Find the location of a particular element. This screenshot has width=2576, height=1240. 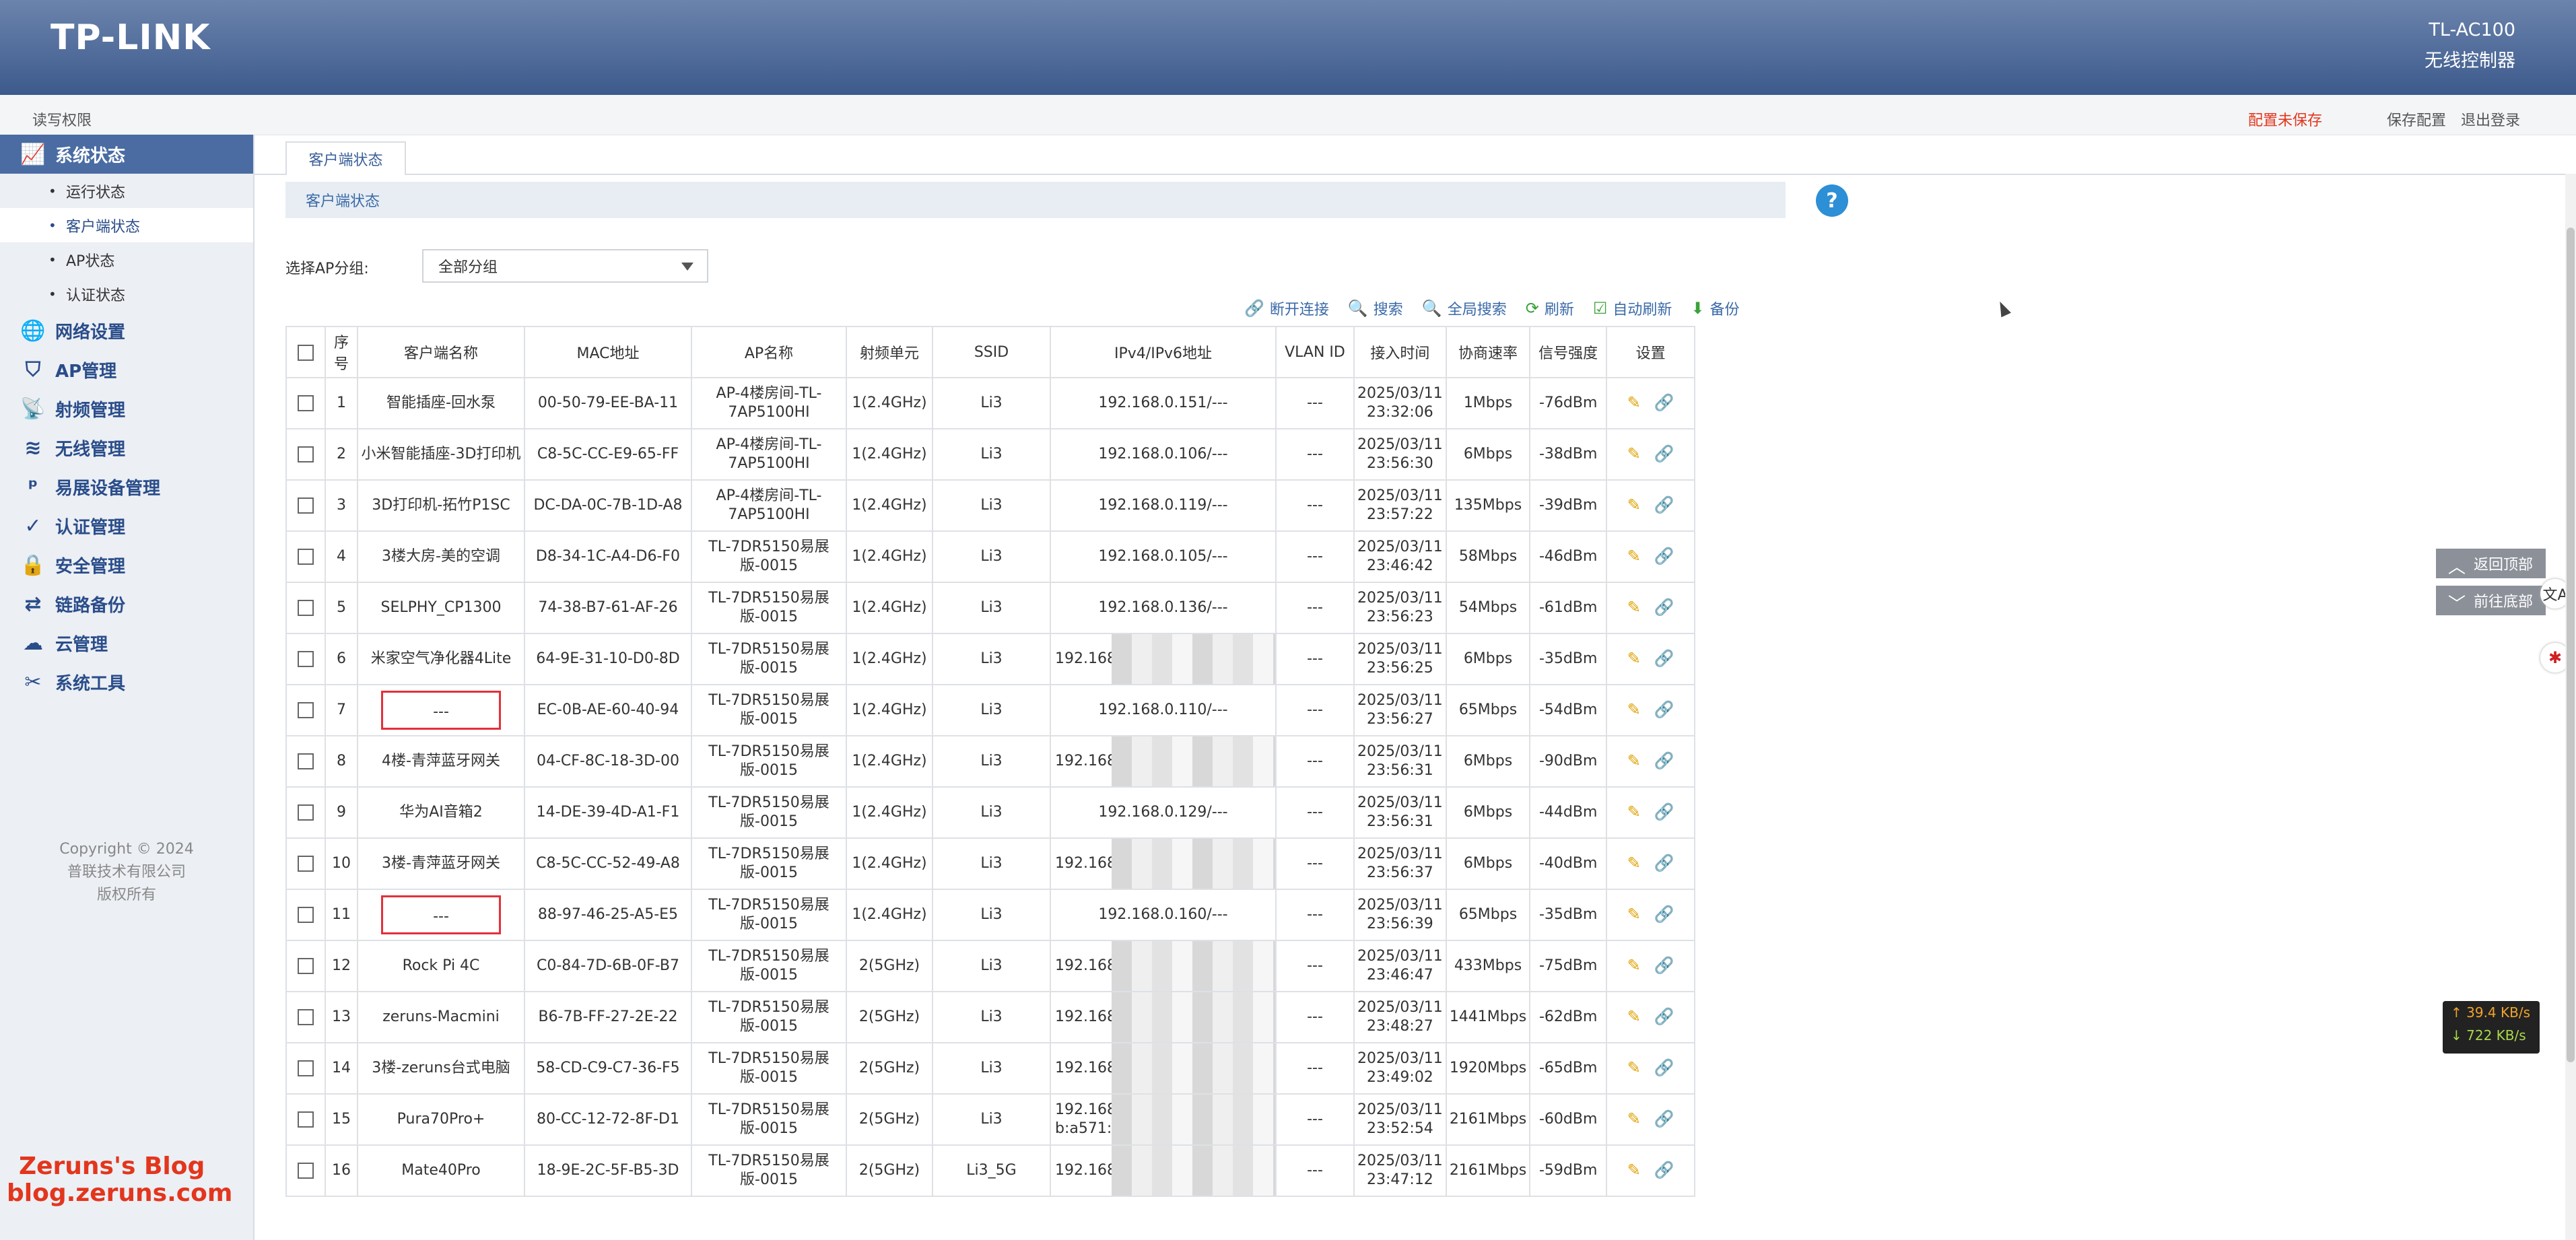

client-name: SELPHY_CP1300 is located at coordinates (441, 608).